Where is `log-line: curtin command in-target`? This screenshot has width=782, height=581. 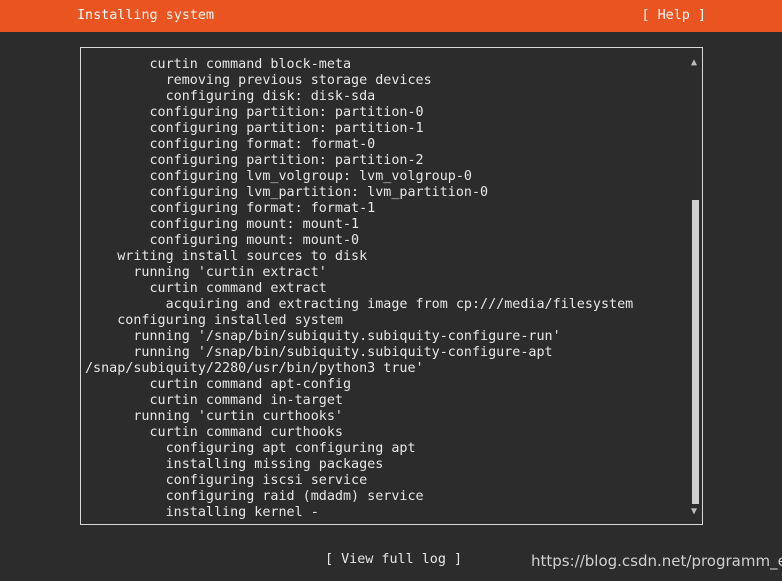 log-line: curtin command in-target is located at coordinates (214, 400).